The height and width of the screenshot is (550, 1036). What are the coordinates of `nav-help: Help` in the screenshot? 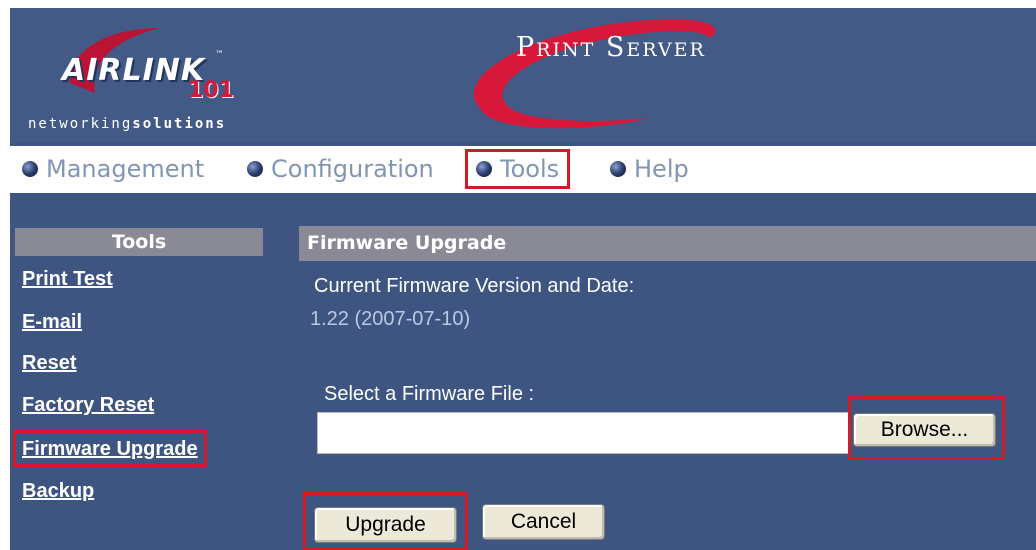 It's located at (649, 169).